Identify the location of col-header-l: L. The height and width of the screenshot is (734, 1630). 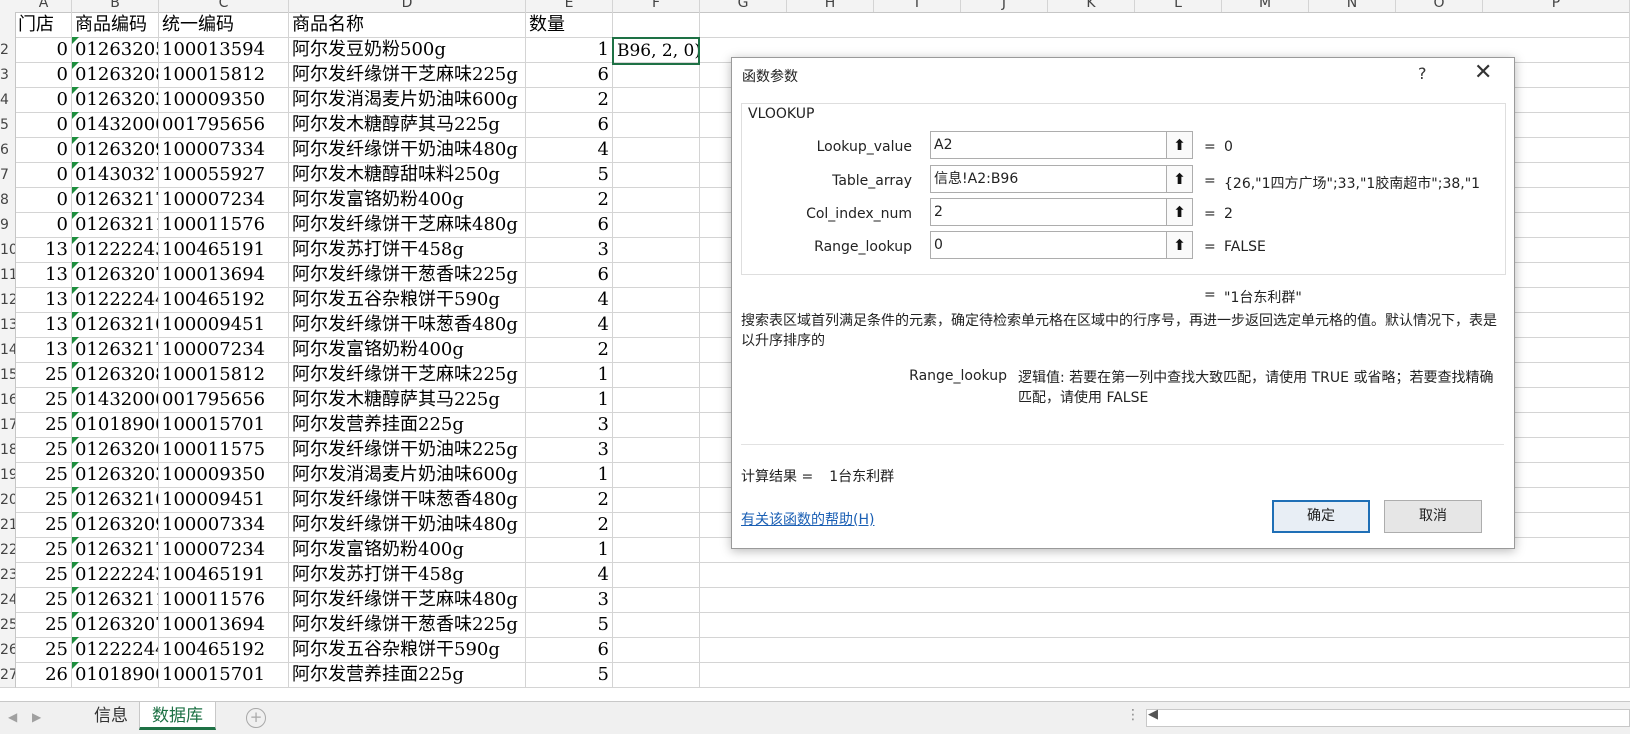
(1178, 6).